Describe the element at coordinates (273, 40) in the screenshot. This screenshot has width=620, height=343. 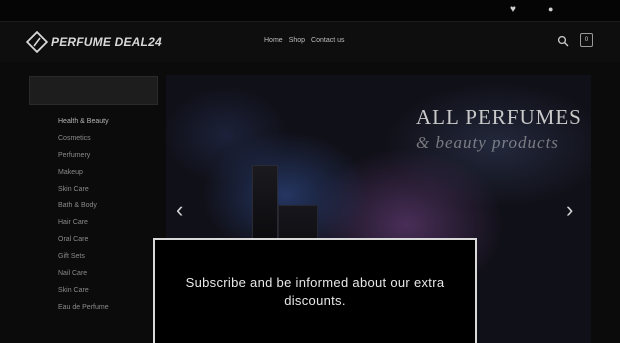
I see `nav-home: Home` at that location.